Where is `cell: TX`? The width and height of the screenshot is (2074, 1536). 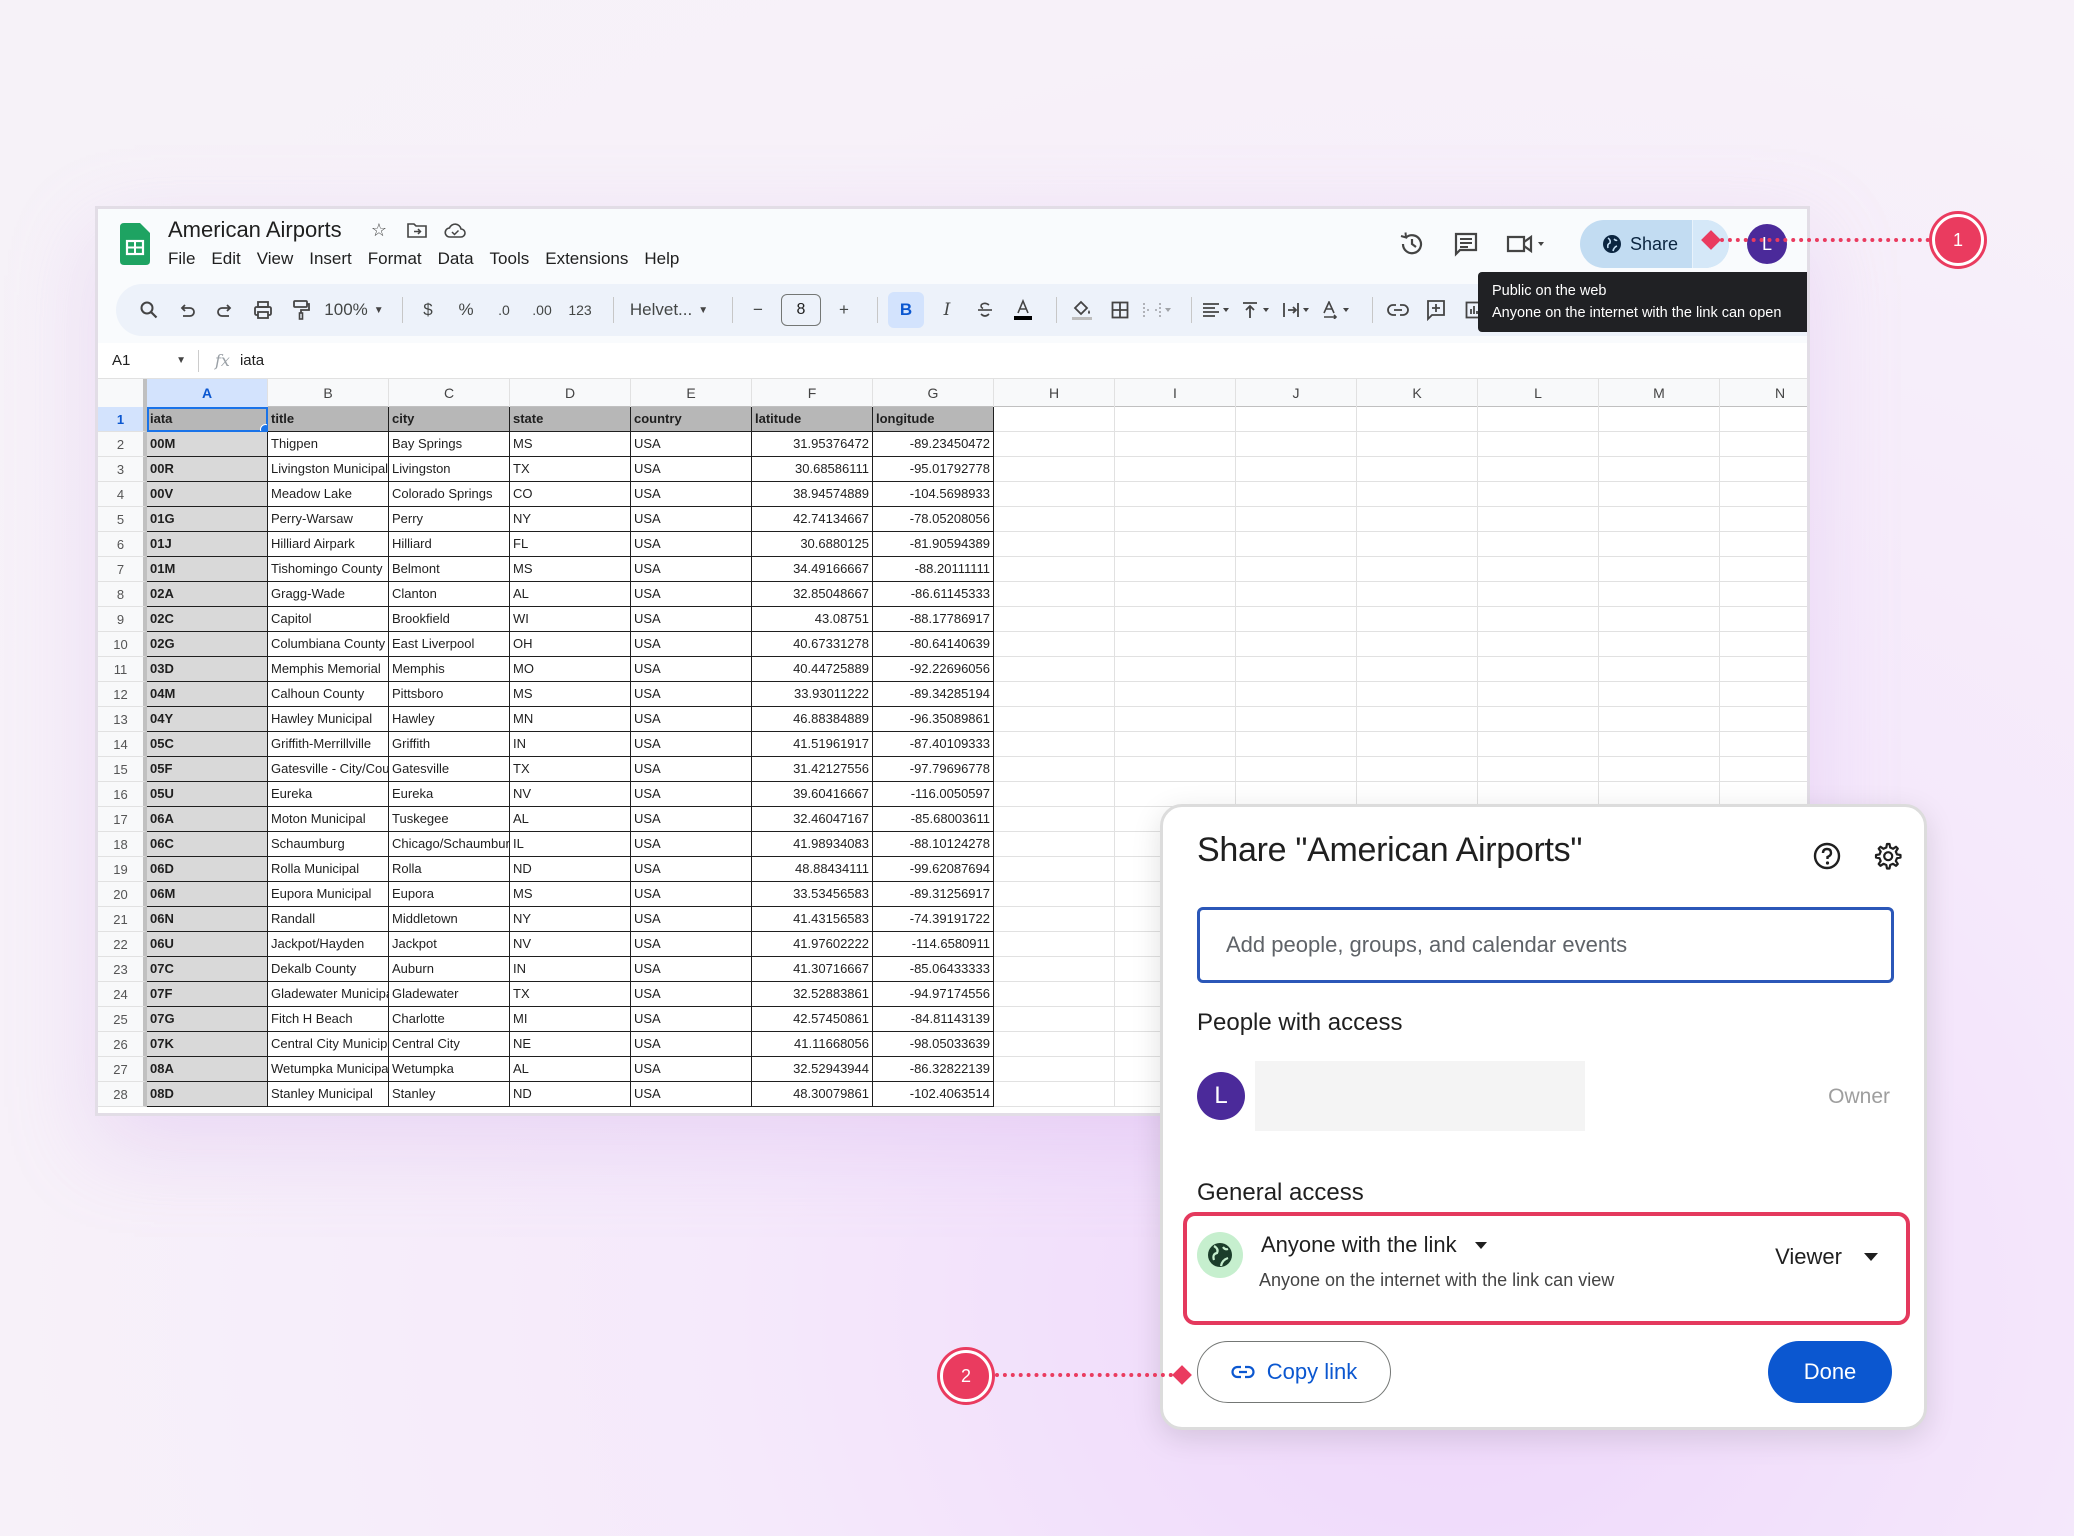
cell: TX is located at coordinates (570, 469).